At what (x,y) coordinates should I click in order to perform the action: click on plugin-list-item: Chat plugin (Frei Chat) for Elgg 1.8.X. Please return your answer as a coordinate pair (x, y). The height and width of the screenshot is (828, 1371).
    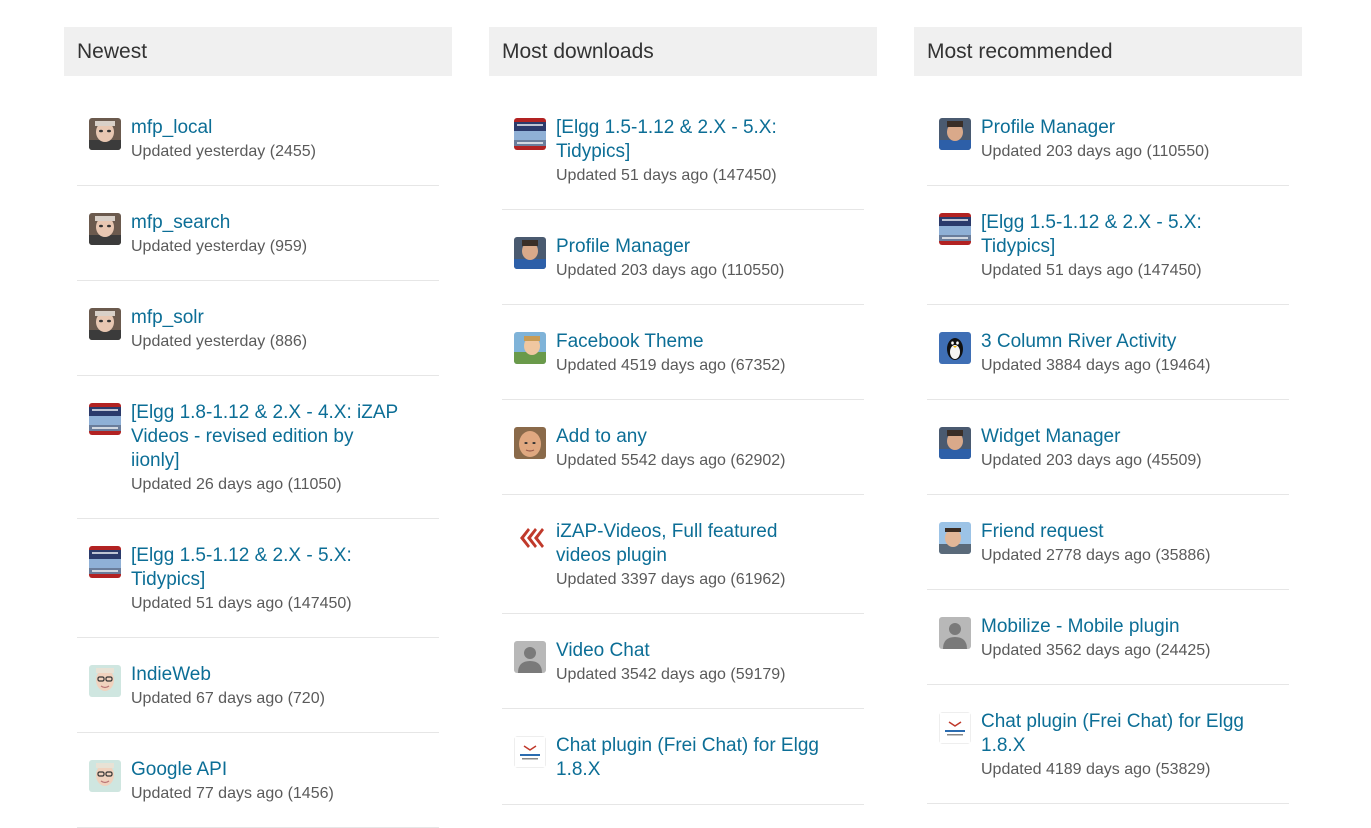
    Looking at the image, I should click on (683, 757).